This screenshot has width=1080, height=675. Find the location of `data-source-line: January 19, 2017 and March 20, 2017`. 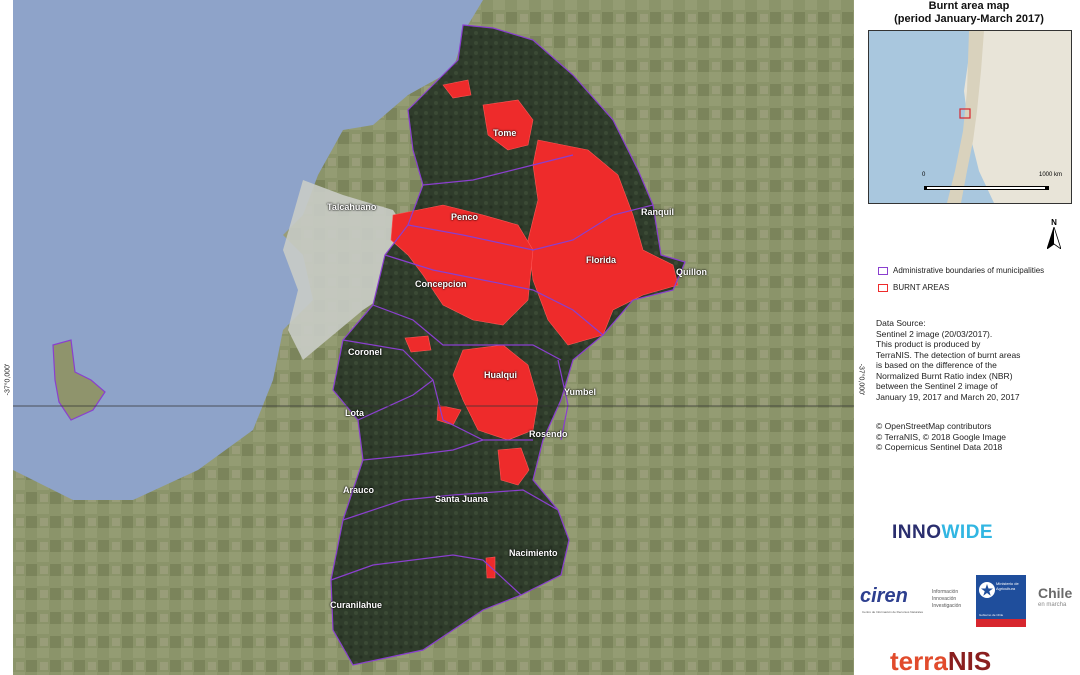

data-source-line: January 19, 2017 and March 20, 2017 is located at coordinates (948, 396).